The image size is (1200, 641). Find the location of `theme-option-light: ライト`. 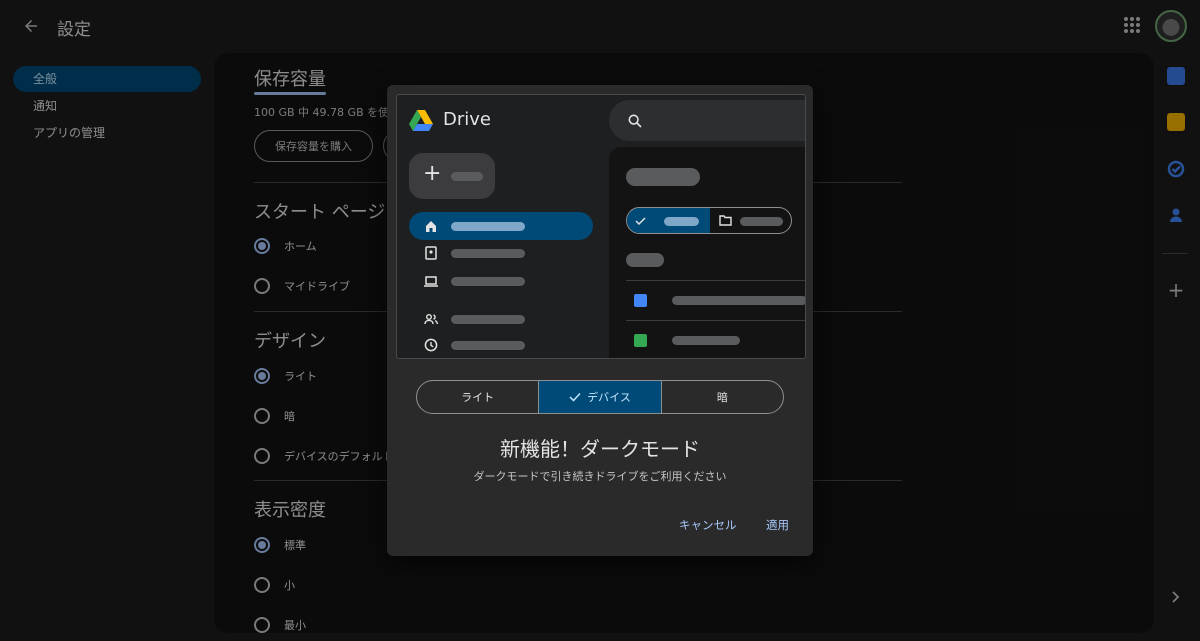

theme-option-light: ライト is located at coordinates (478, 397).